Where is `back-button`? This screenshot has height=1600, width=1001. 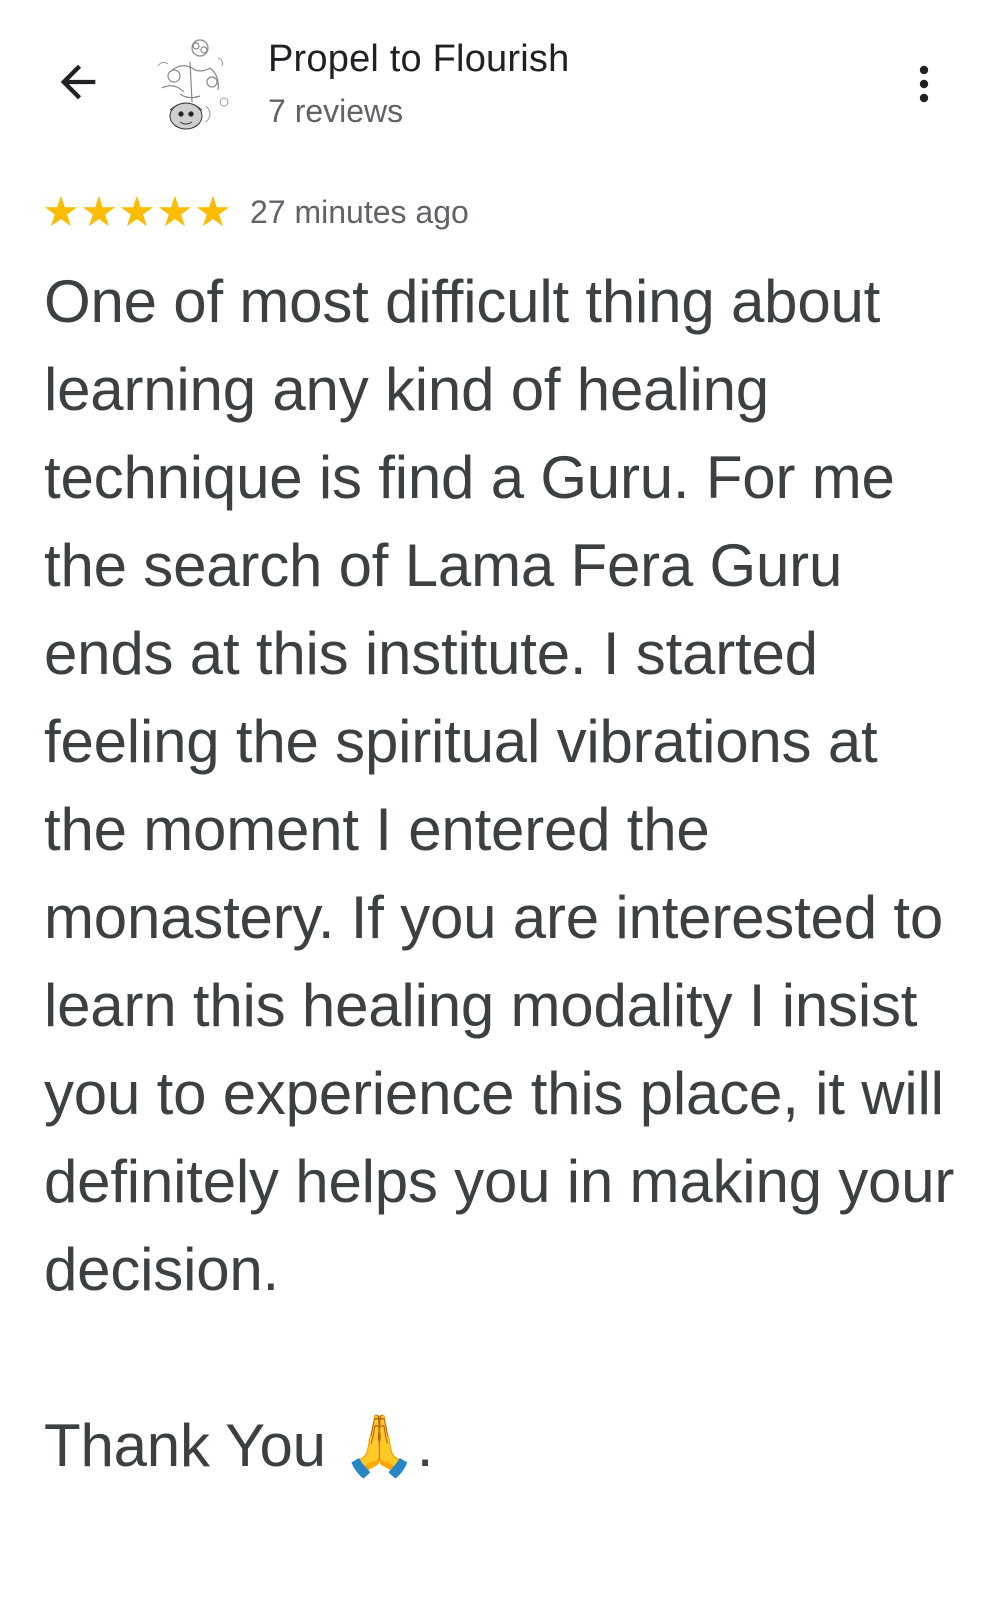 back-button is located at coordinates (78, 82).